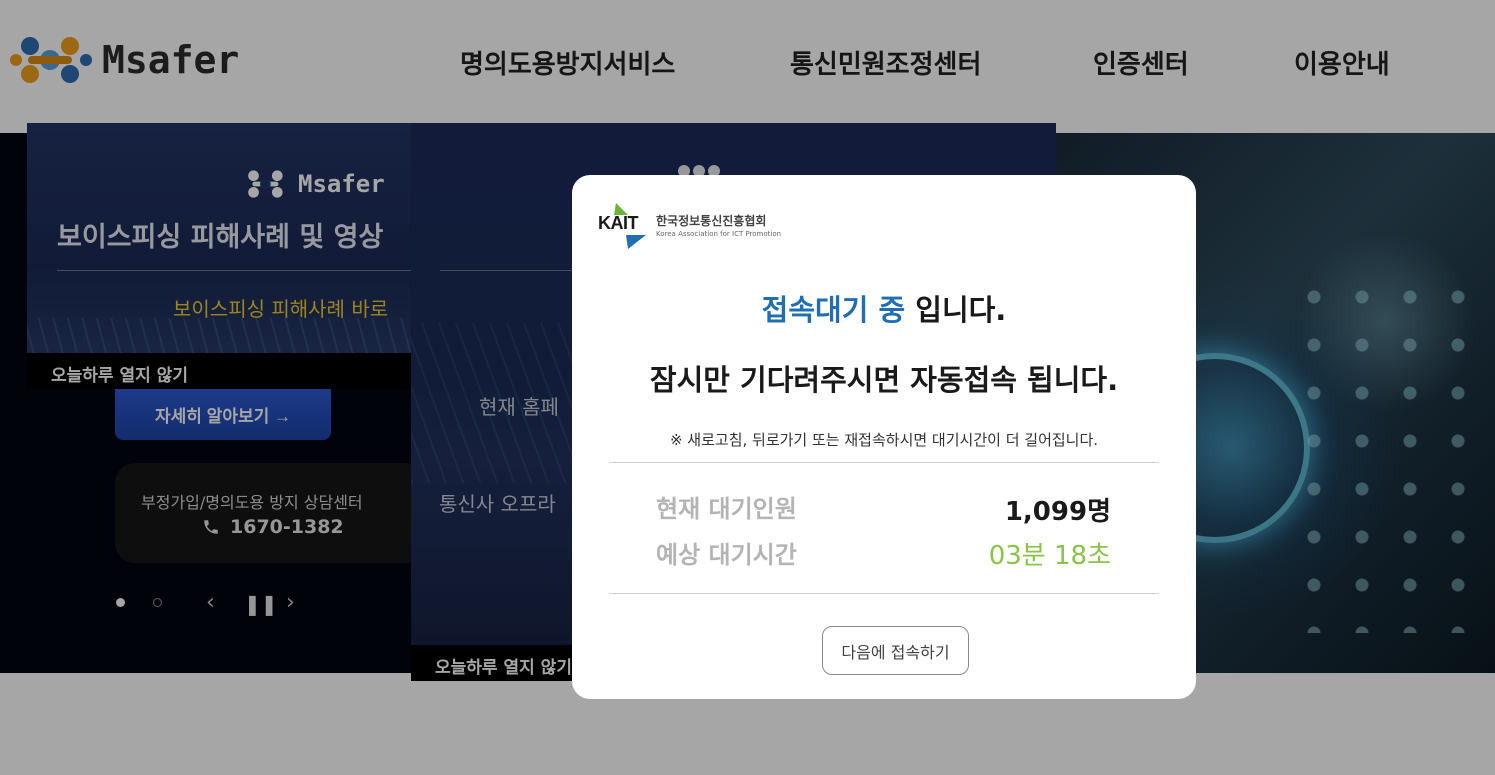 The height and width of the screenshot is (775, 1495). I want to click on status-rest: 입니다., so click(956, 310).